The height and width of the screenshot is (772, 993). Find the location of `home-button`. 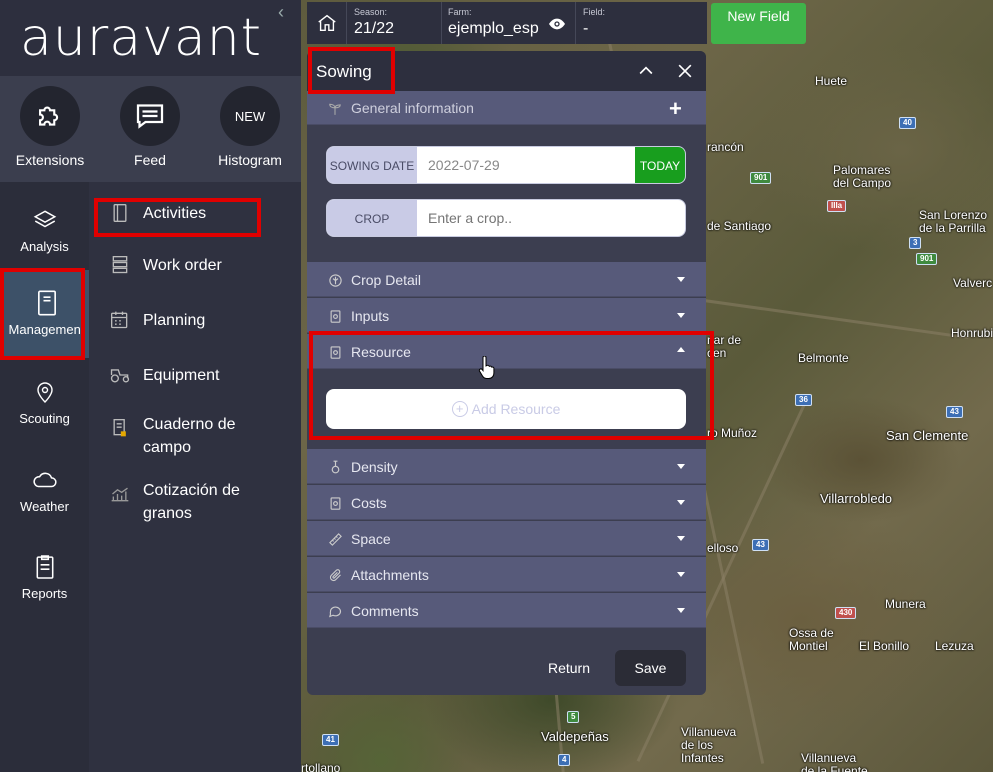

home-button is located at coordinates (327, 23).